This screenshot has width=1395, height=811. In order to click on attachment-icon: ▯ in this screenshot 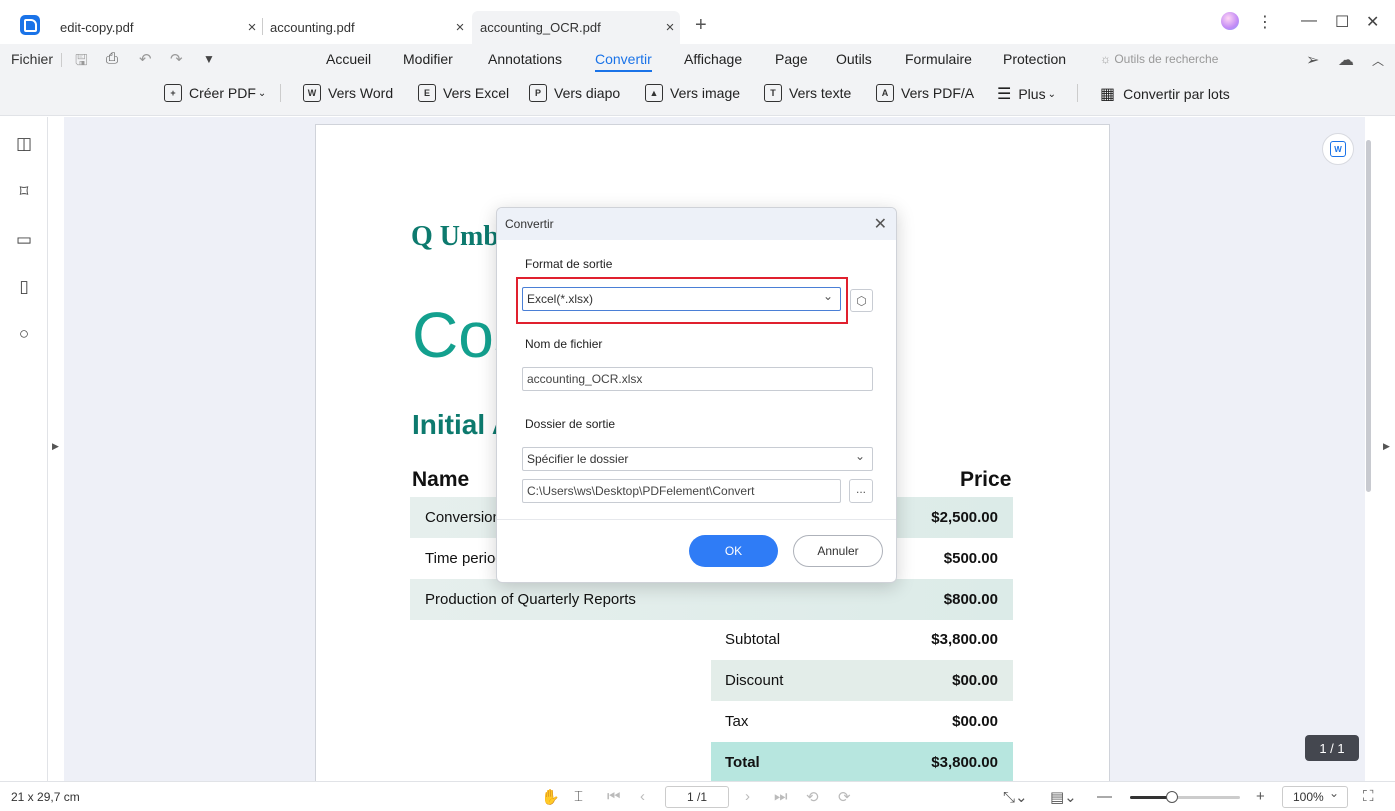, I will do `click(24, 287)`.